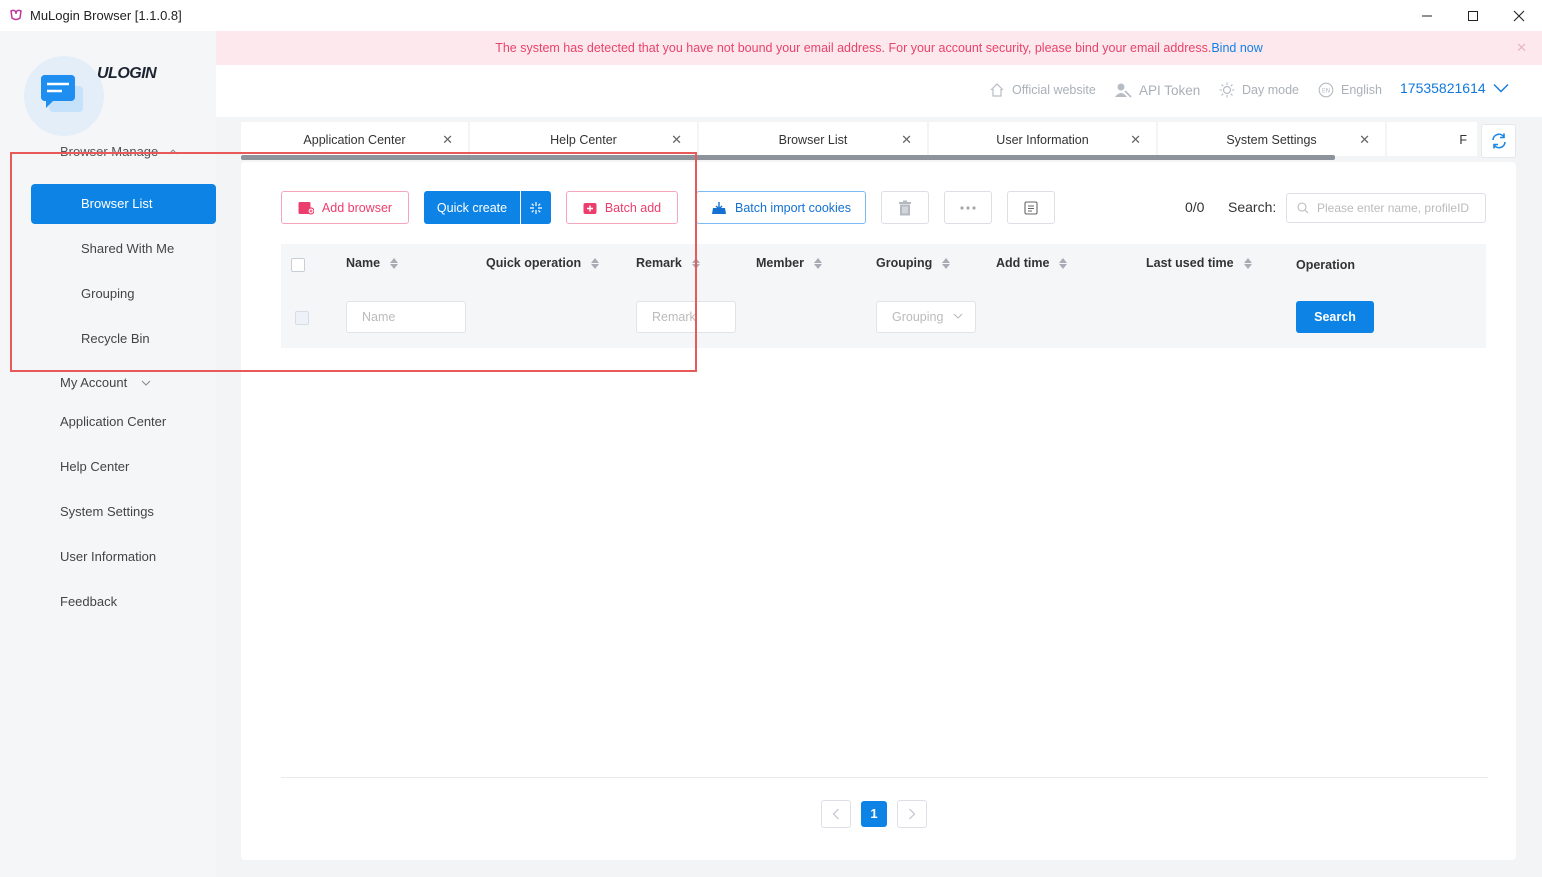  I want to click on maximize-button, so click(1473, 15).